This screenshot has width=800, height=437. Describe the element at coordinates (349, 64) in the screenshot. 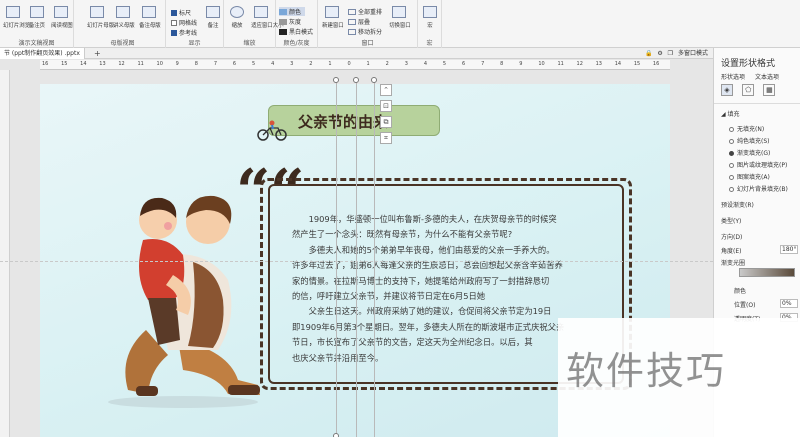

I see `ruler-tick-label: 0` at that location.